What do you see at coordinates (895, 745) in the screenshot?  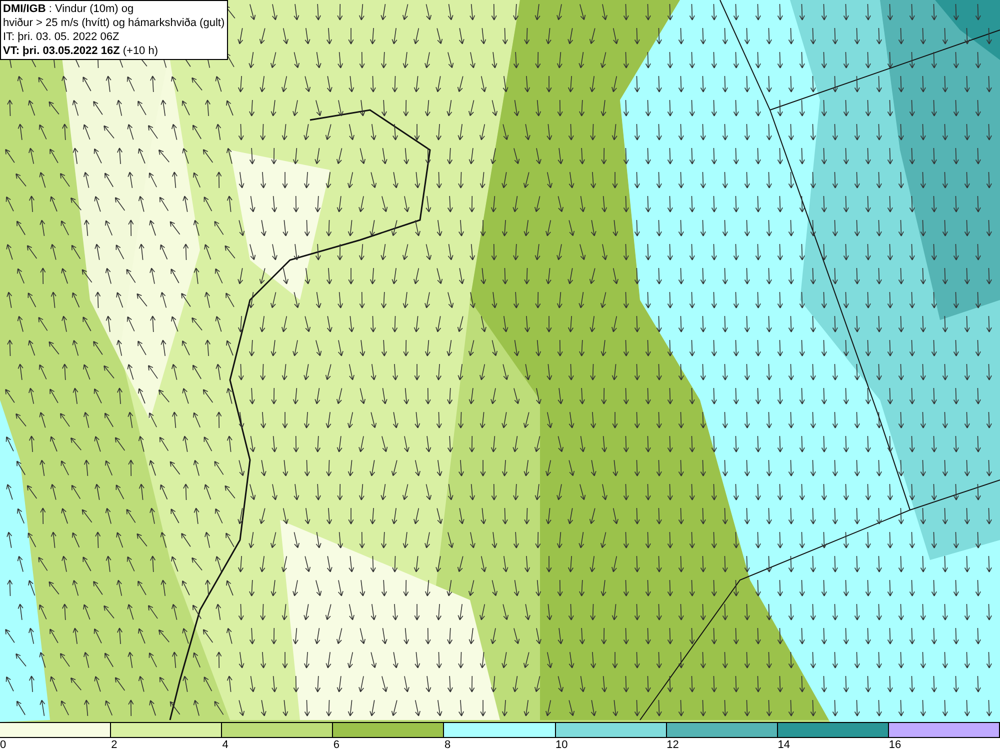 I see `legend-label: 16` at bounding box center [895, 745].